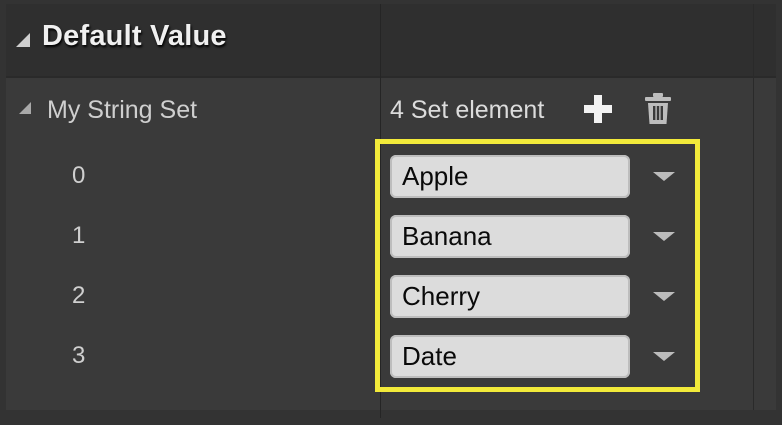 This screenshot has width=782, height=425. What do you see at coordinates (134, 36) in the screenshot?
I see `section-title: Default Value` at bounding box center [134, 36].